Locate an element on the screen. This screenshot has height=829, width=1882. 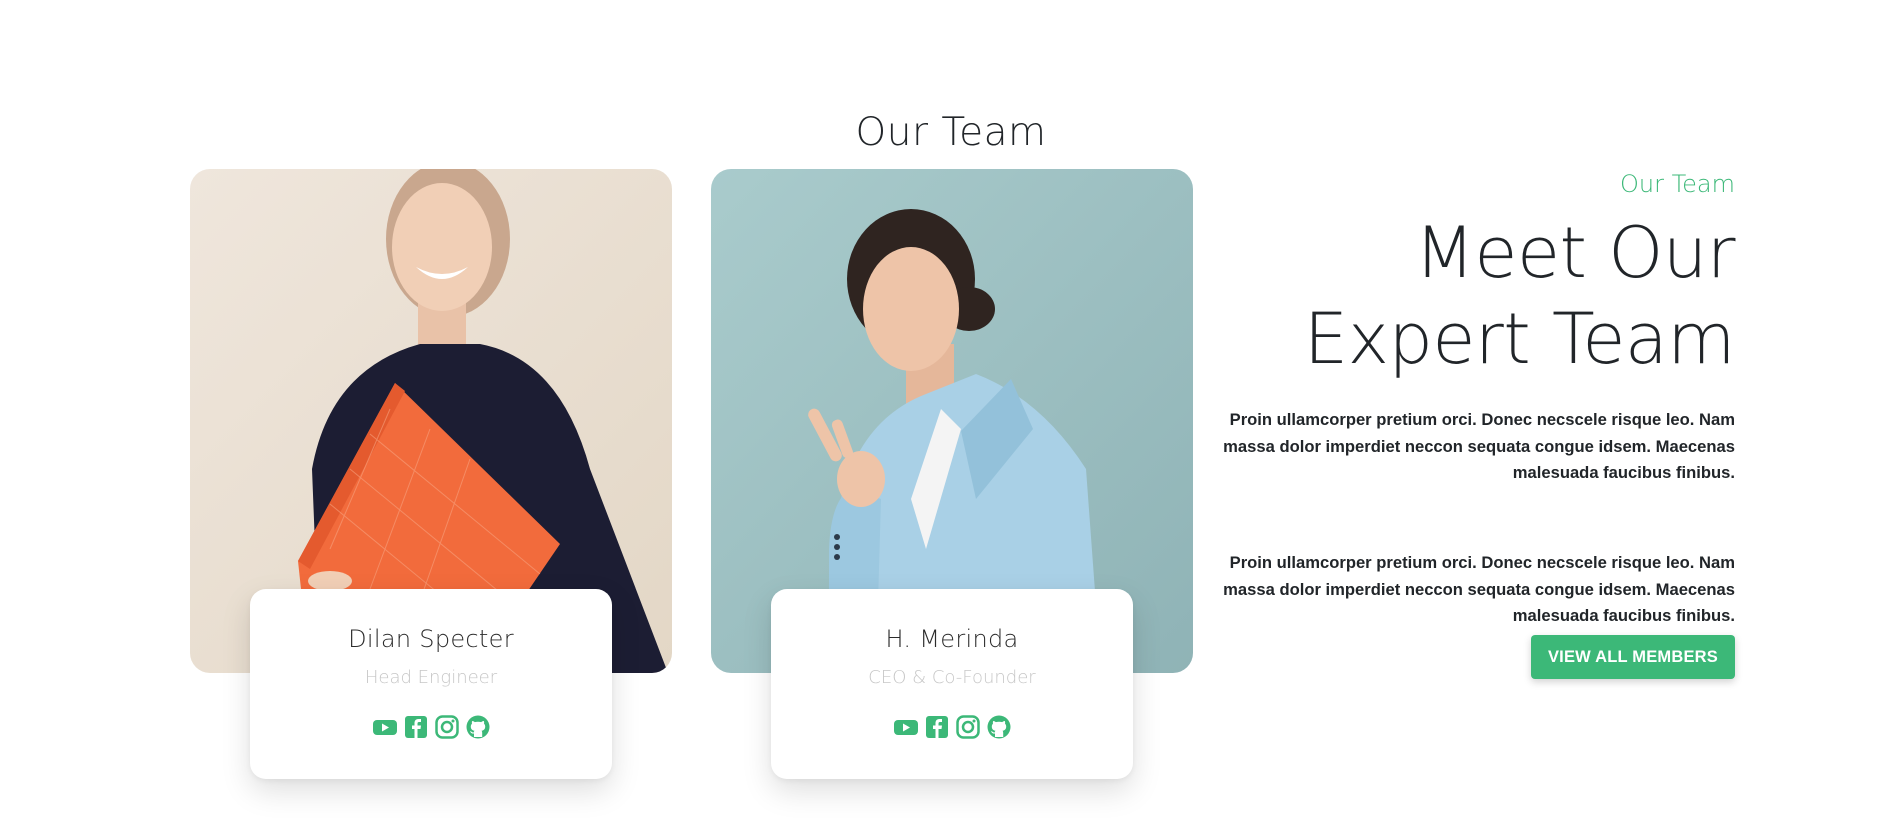
headline: Meet Our Expert Team is located at coordinates (1519, 296).